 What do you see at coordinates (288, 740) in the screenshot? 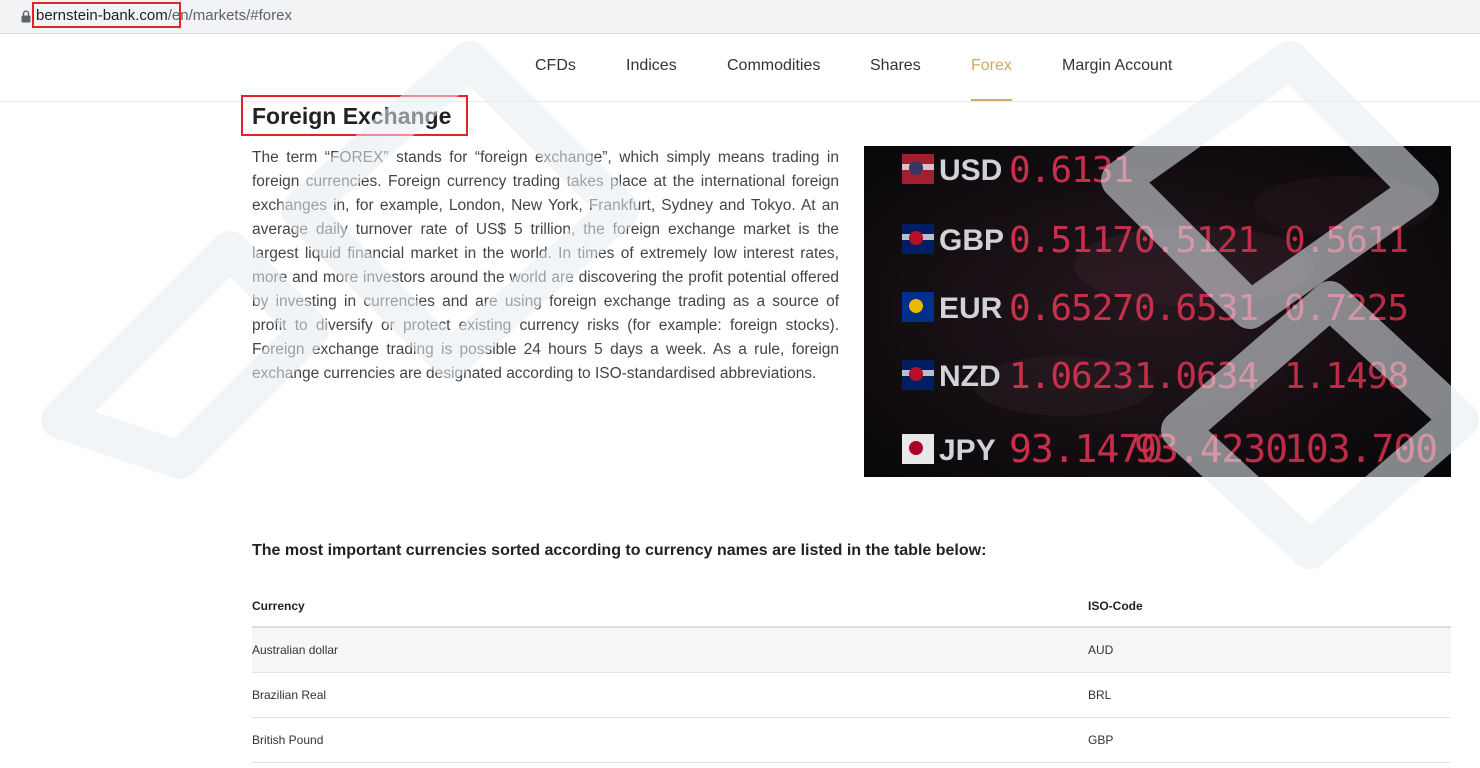
I see `cell-currency: British Pound` at bounding box center [288, 740].